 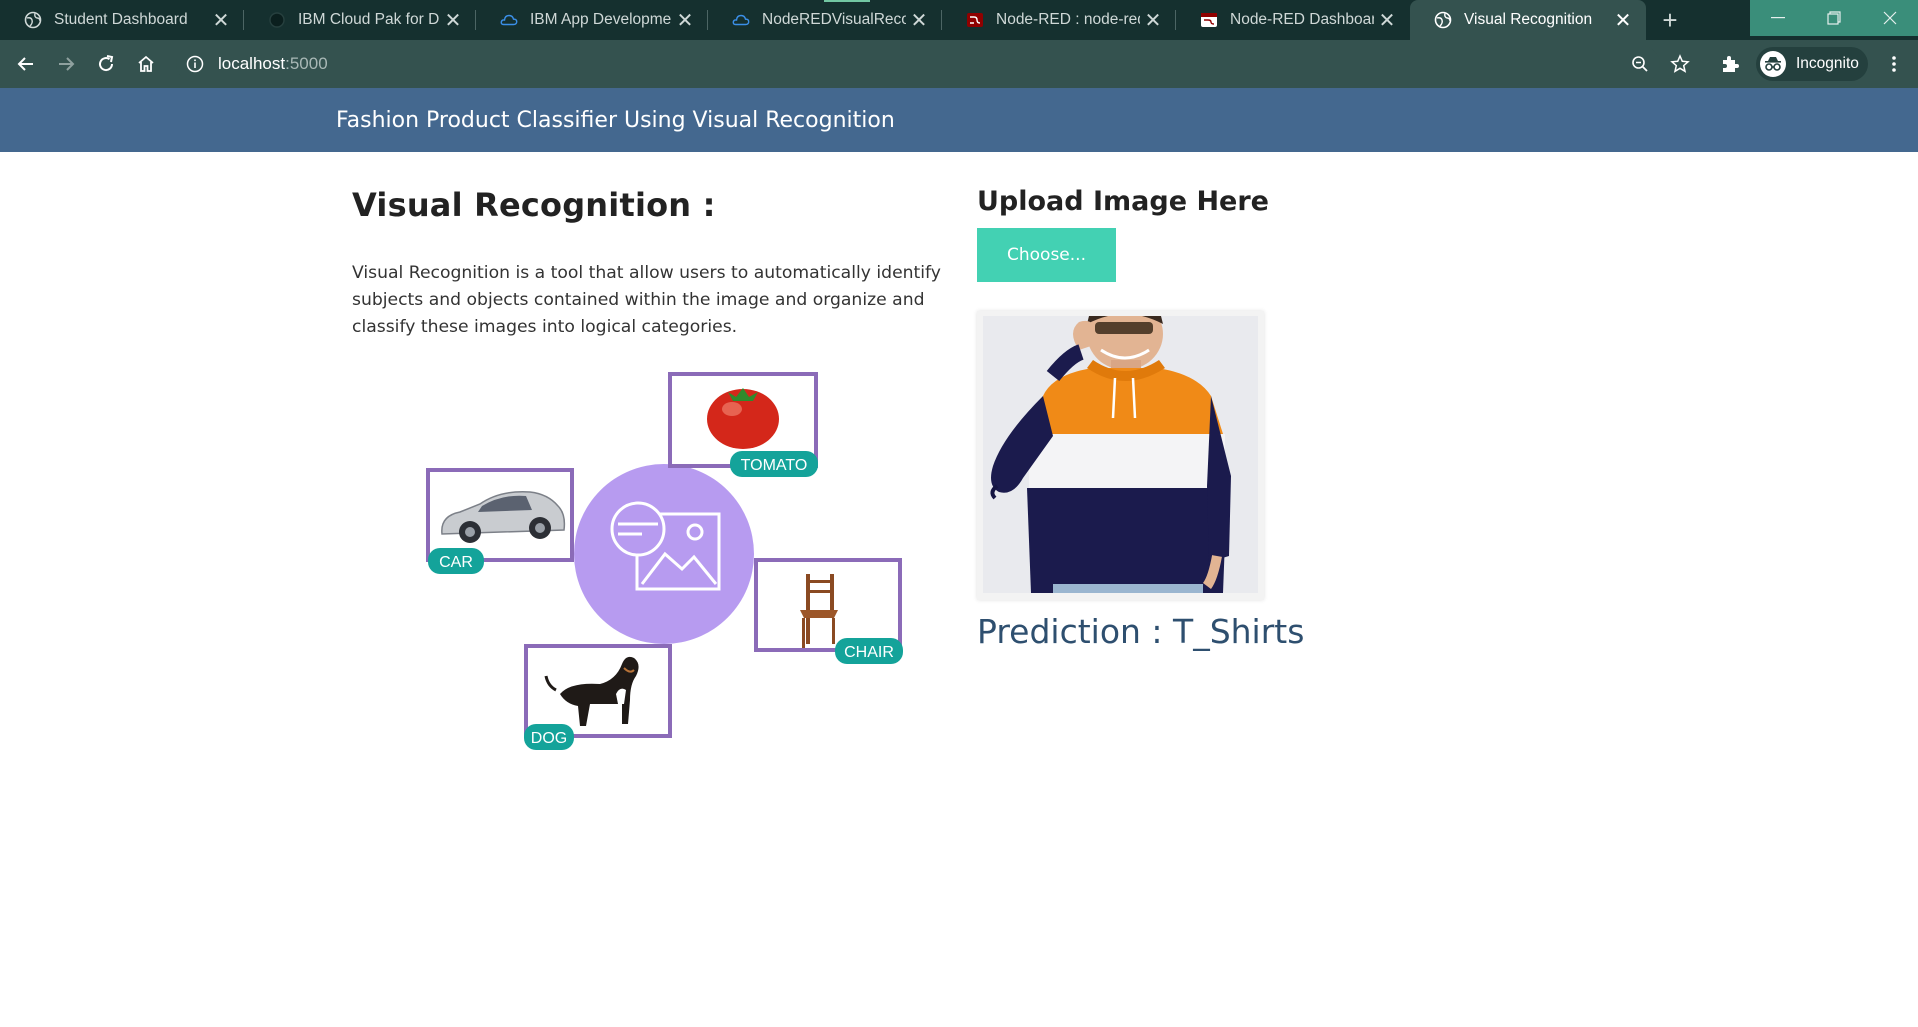 I want to click on forward-button, so click(x=66, y=64).